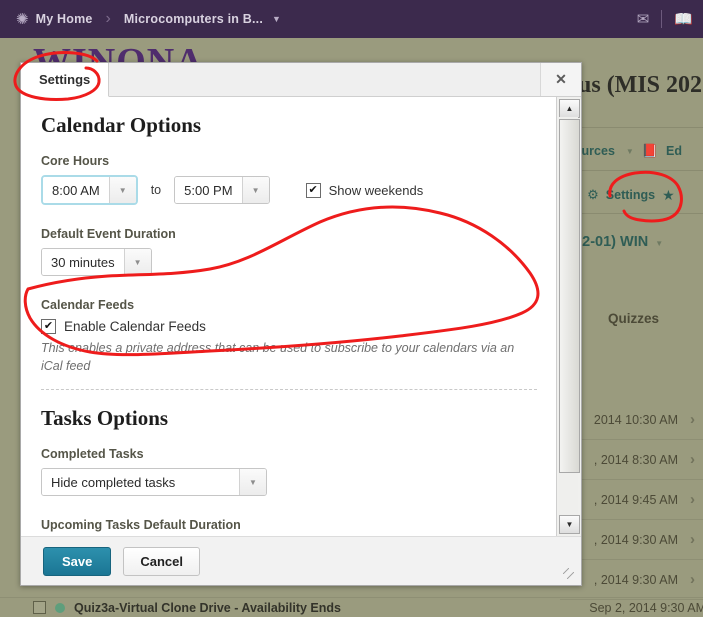 The width and height of the screenshot is (703, 617). I want to click on enable-calendar-feeds-label: Enable Calendar Feeds, so click(135, 326).